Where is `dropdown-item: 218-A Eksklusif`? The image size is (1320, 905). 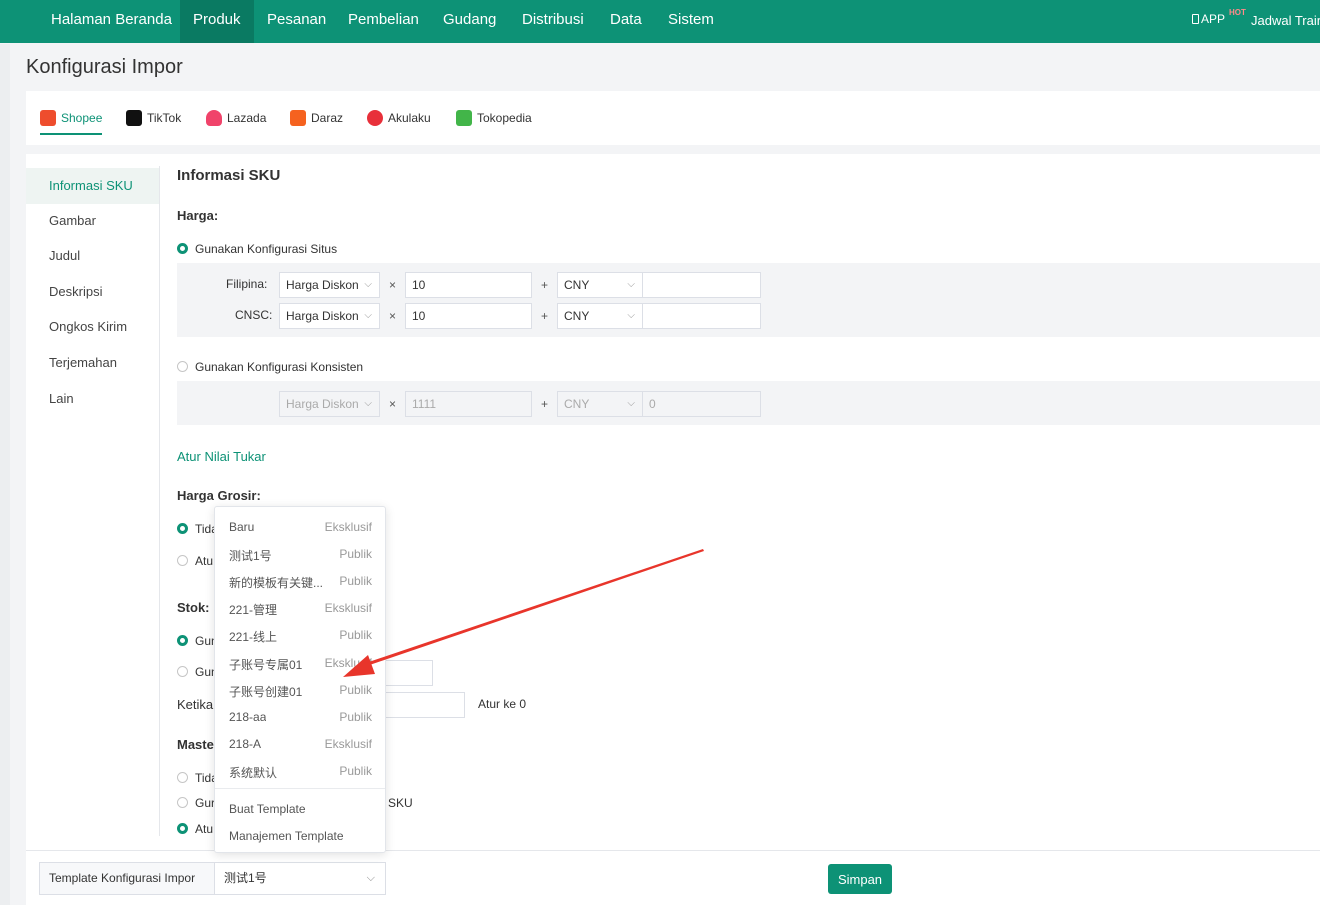 dropdown-item: 218-A Eksklusif is located at coordinates (300, 743).